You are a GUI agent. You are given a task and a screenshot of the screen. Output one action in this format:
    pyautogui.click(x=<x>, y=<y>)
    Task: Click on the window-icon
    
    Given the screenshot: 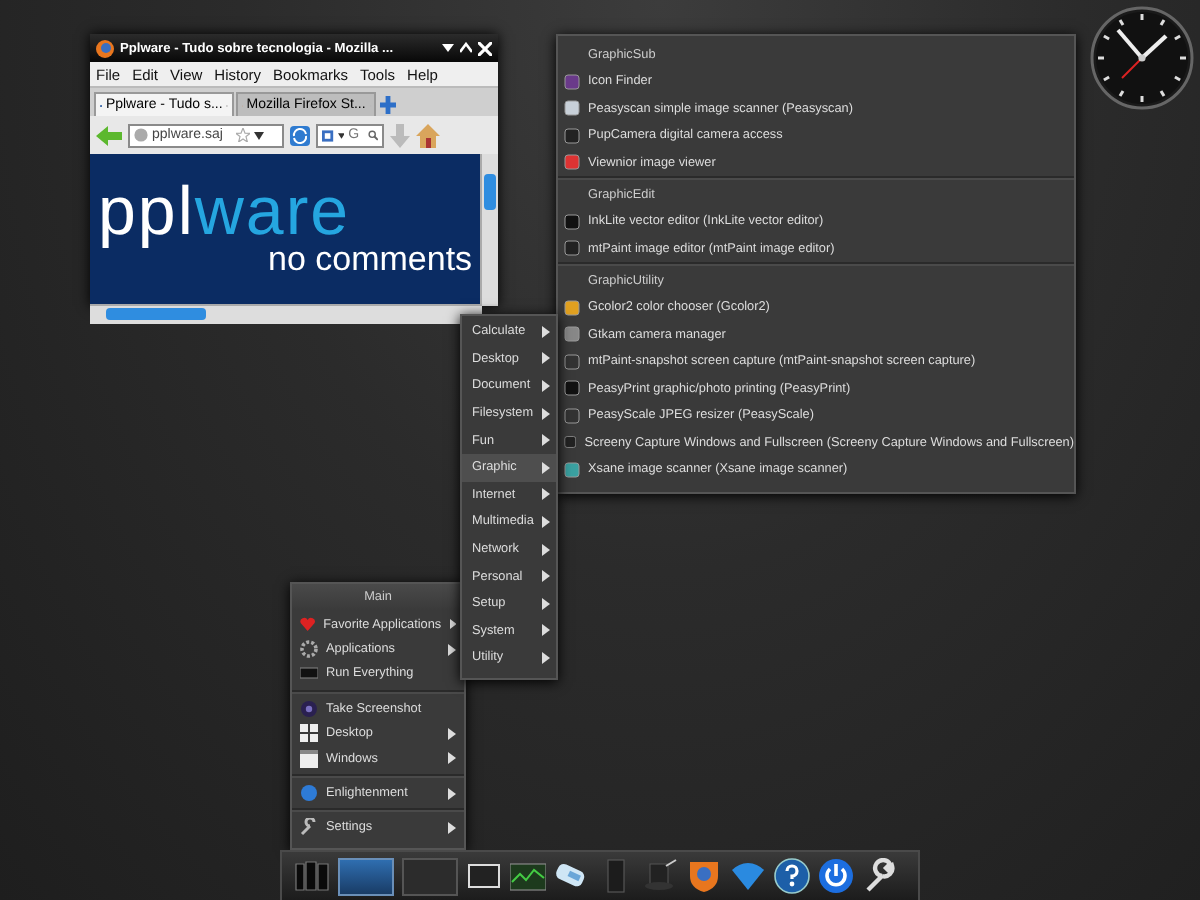 What is the action you would take?
    pyautogui.click(x=309, y=758)
    